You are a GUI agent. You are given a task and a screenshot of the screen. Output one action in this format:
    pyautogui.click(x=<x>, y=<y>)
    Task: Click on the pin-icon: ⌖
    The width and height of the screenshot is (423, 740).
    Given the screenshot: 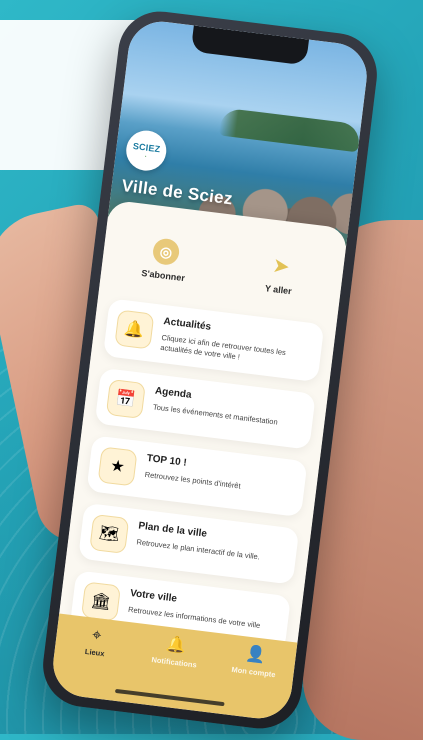 What is the action you would take?
    pyautogui.click(x=97, y=635)
    